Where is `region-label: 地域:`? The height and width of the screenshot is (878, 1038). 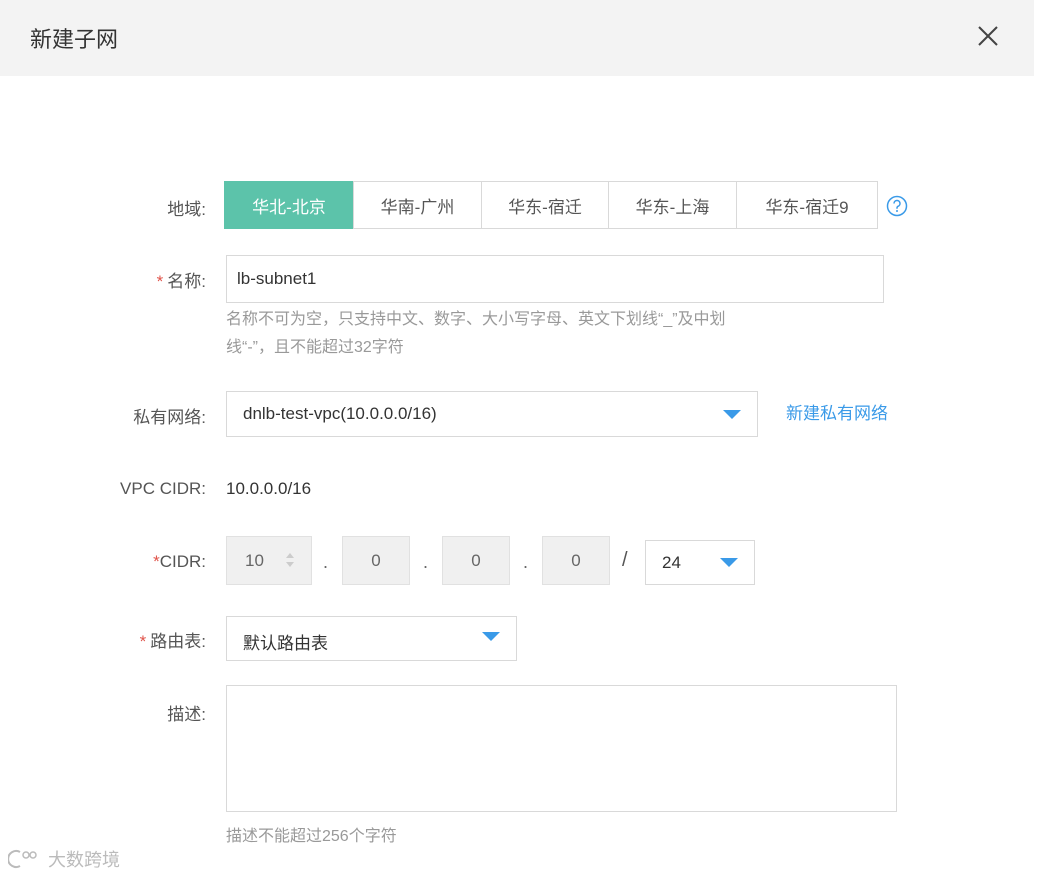
region-label: 地域: is located at coordinates (186, 209).